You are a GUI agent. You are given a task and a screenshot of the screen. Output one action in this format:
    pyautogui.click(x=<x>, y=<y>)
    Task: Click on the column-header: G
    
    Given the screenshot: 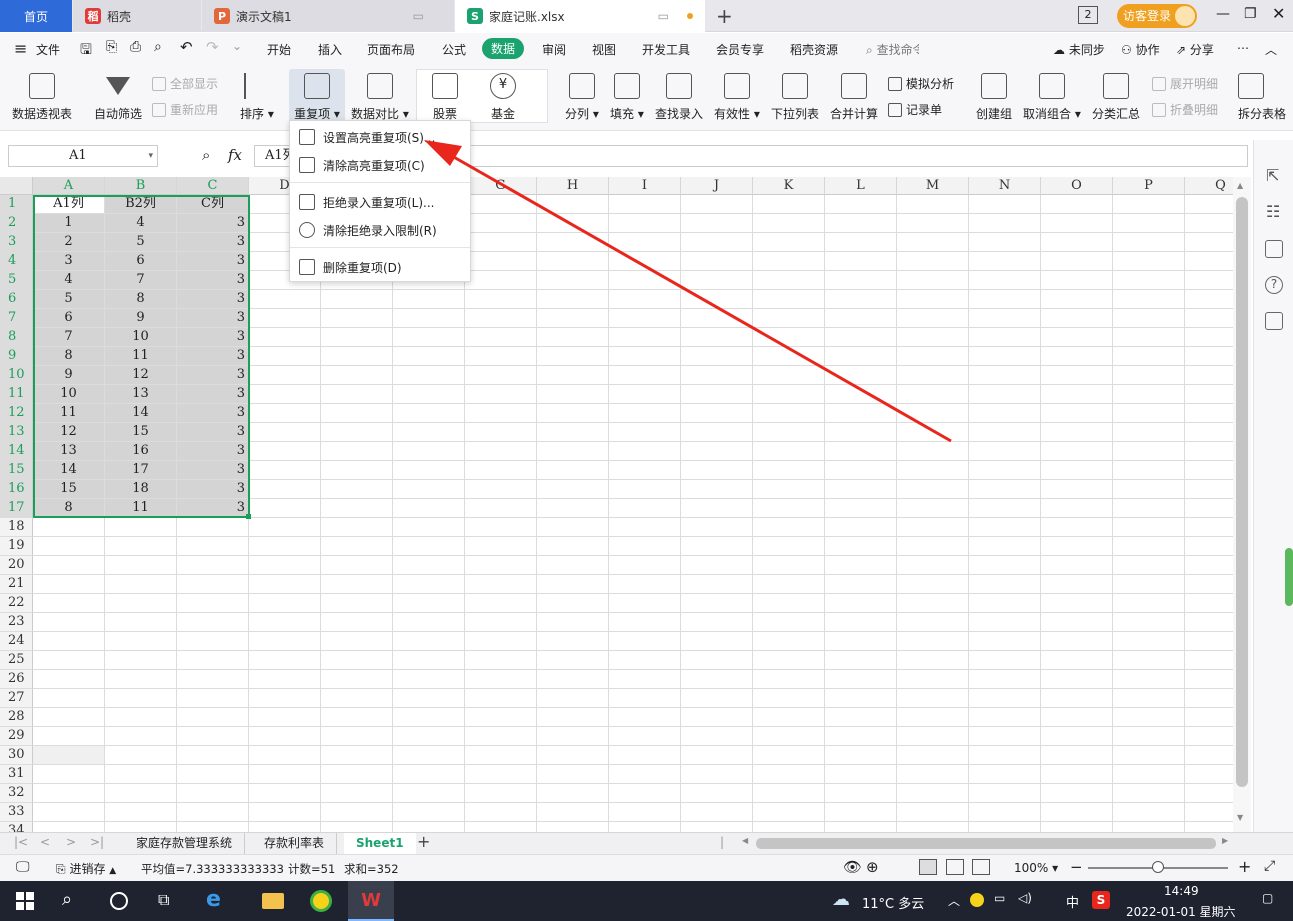 What is the action you would take?
    pyautogui.click(x=501, y=186)
    